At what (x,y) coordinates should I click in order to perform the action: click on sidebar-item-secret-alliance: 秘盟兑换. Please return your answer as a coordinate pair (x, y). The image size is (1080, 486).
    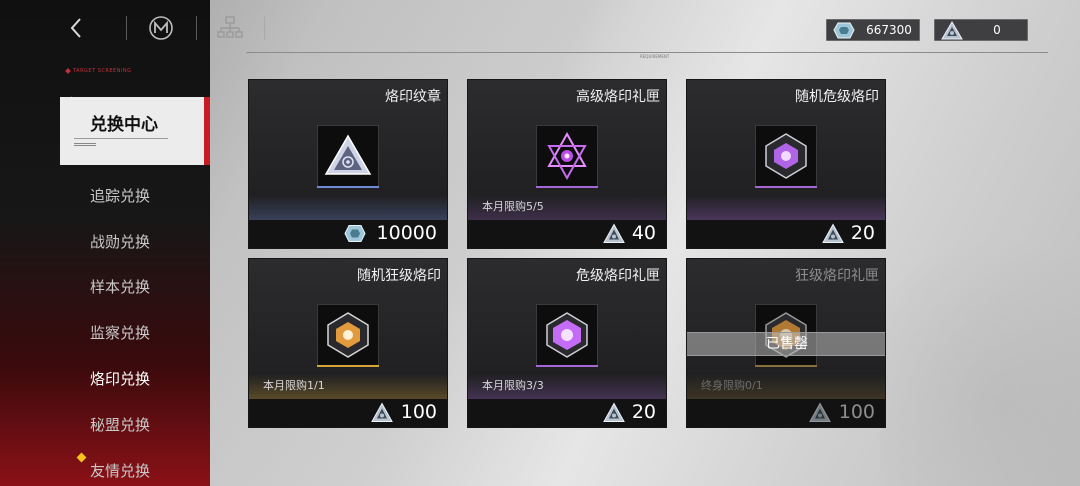
    Looking at the image, I should click on (105, 425).